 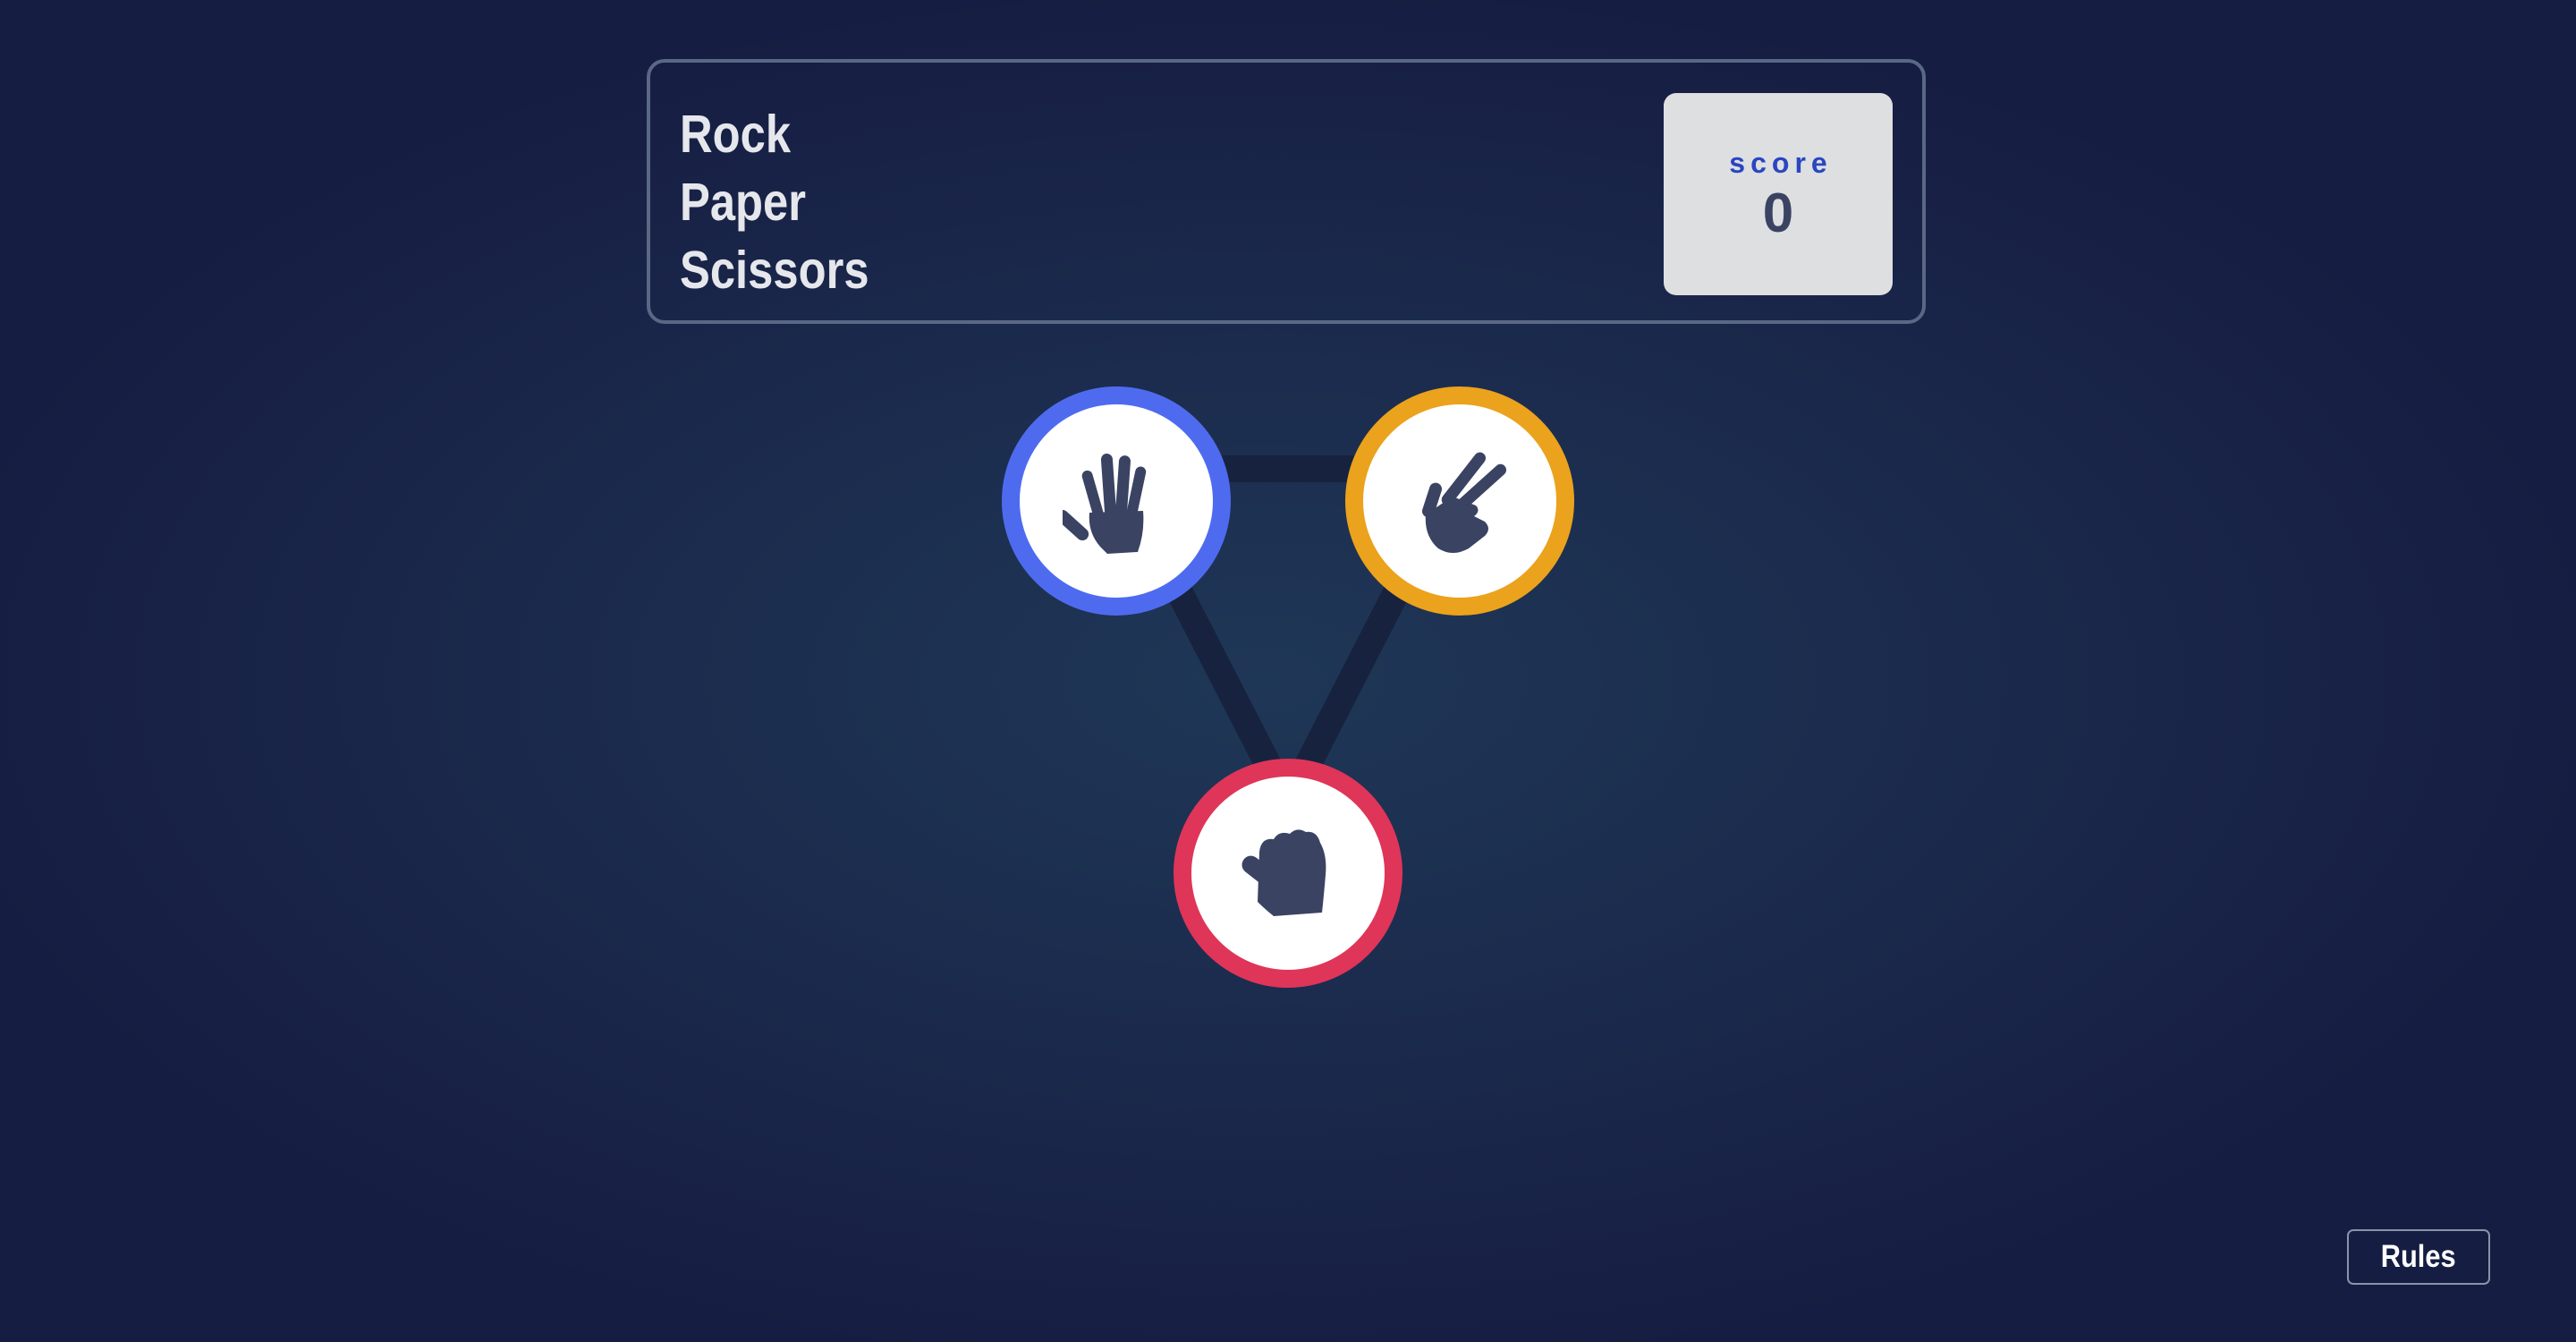 What do you see at coordinates (1105, 504) in the screenshot?
I see `hand-open-icon` at bounding box center [1105, 504].